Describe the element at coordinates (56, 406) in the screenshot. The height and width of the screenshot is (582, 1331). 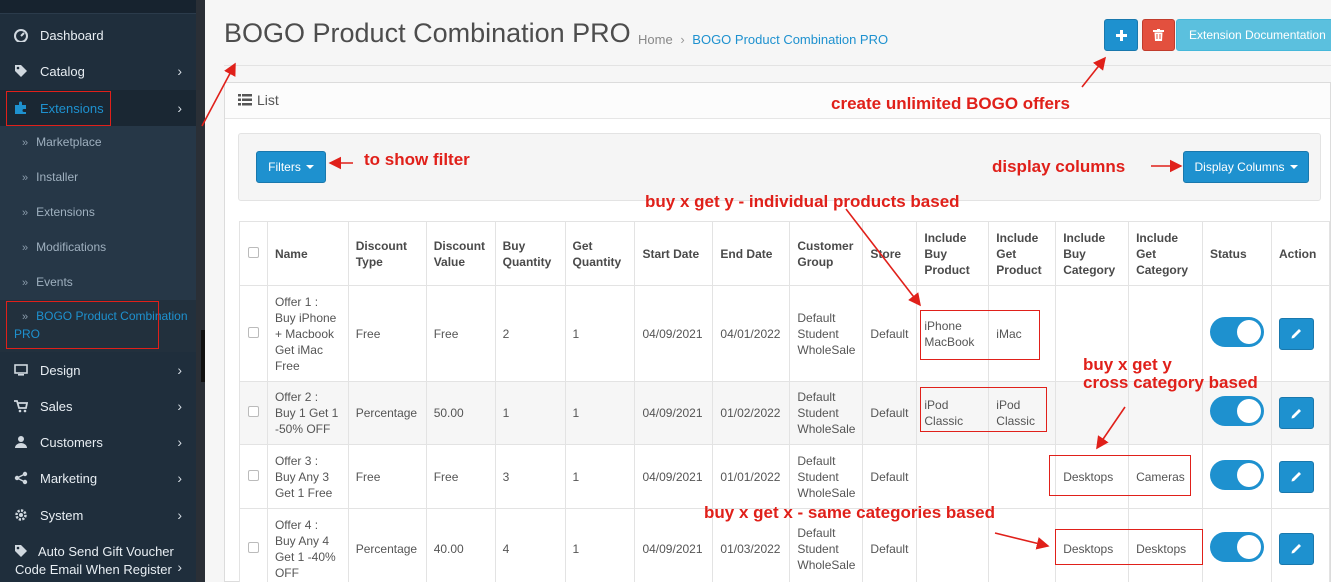
I see `sidebar-item-label: Sales` at that location.